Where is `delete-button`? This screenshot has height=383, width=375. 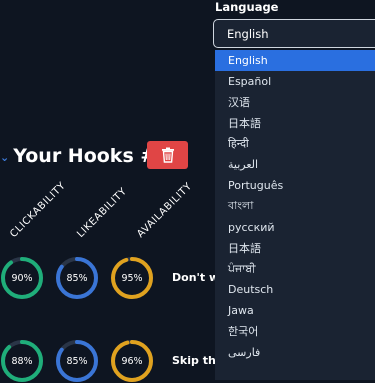 delete-button is located at coordinates (167, 155).